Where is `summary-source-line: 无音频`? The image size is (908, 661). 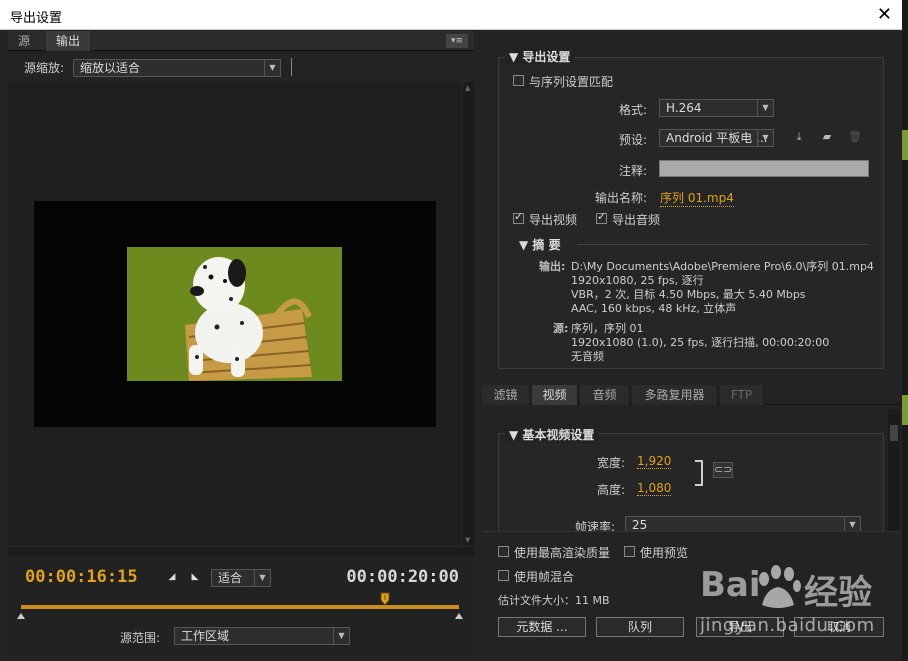
summary-source-line: 无音频 is located at coordinates (587, 356).